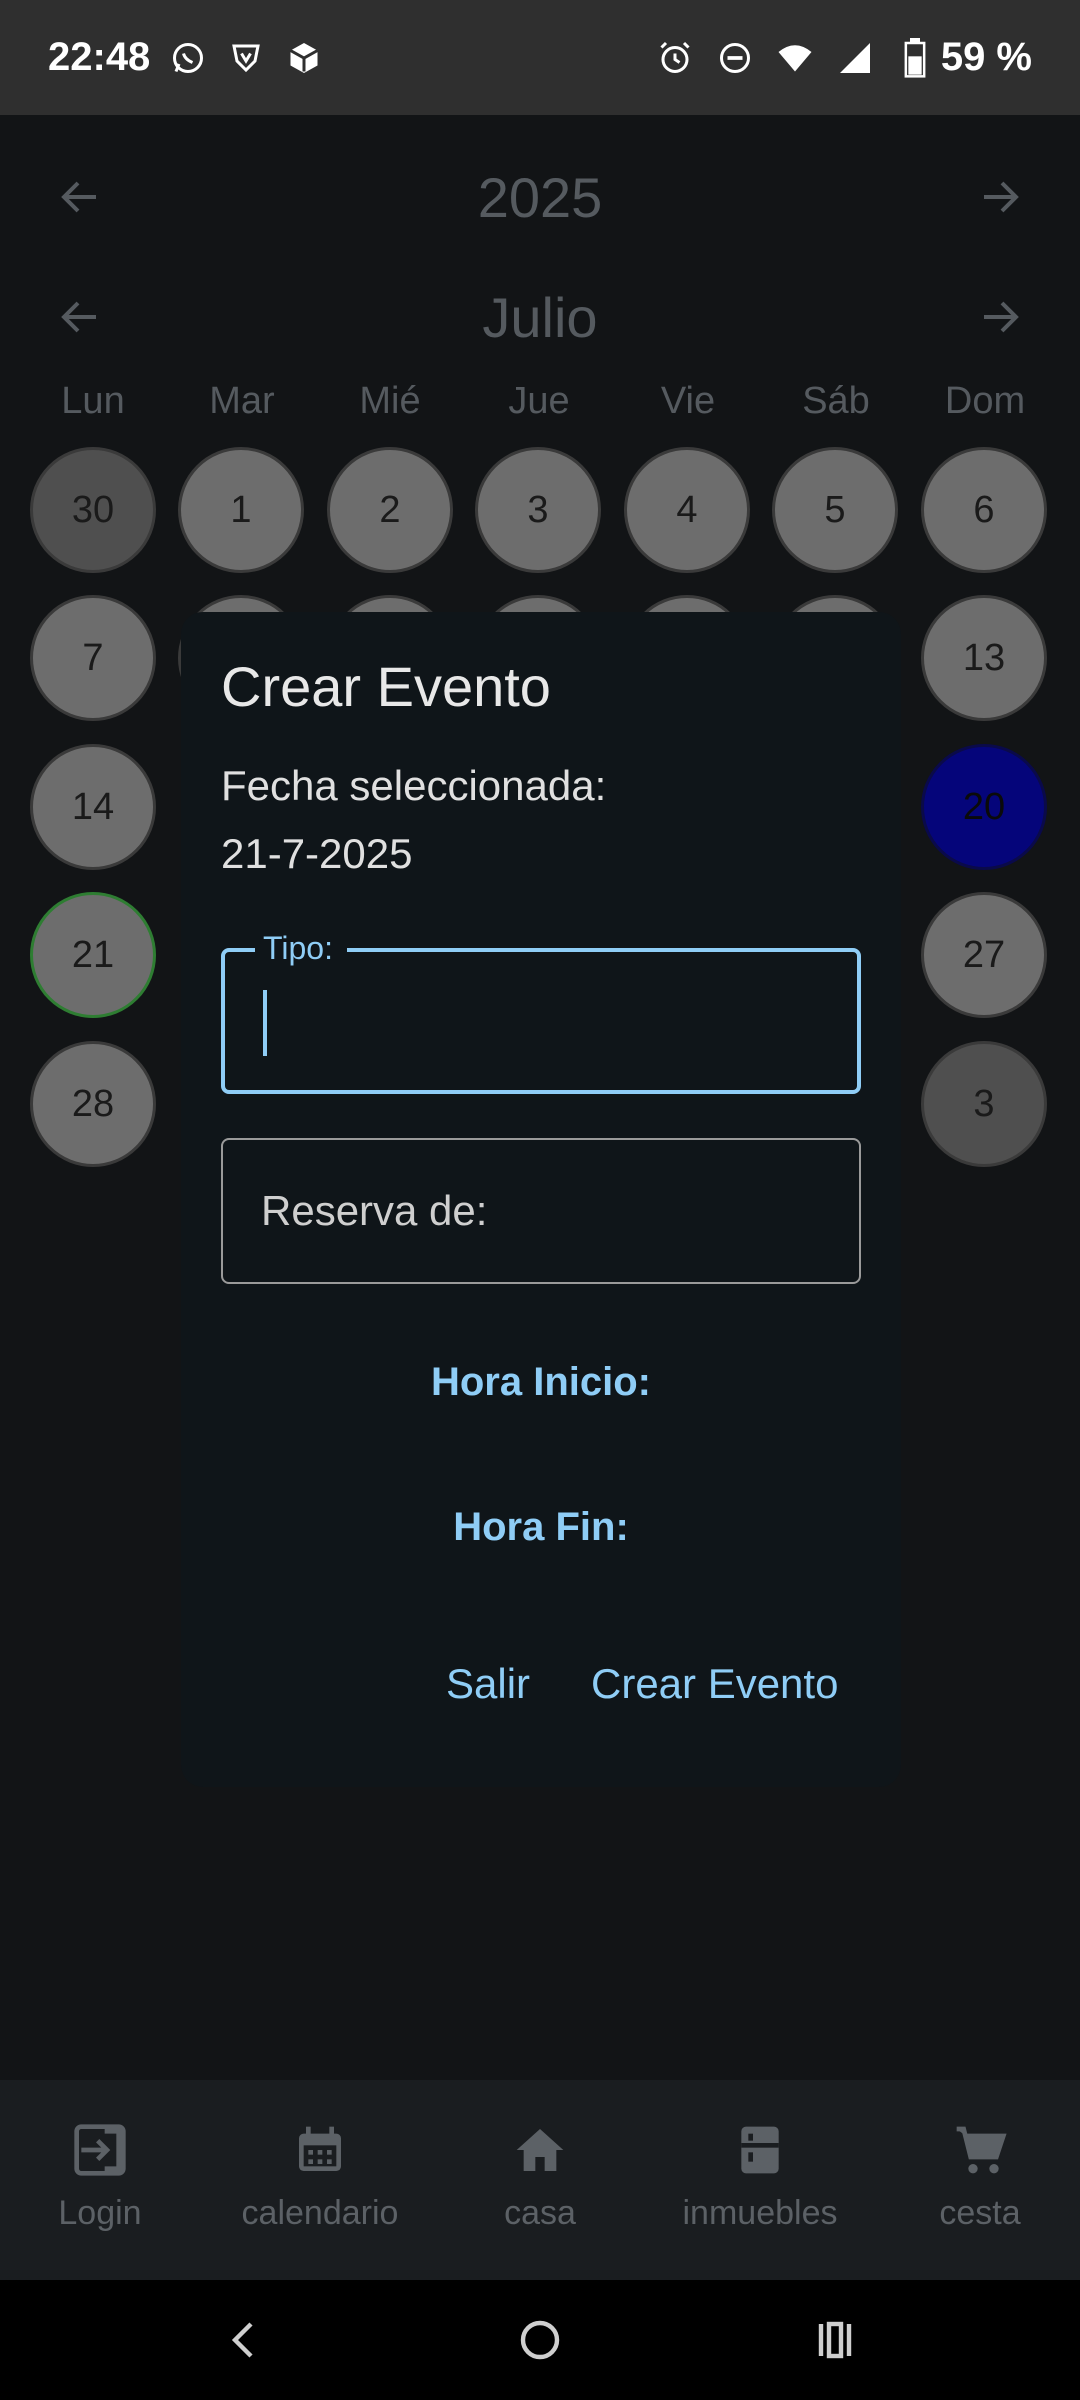 This screenshot has height=2400, width=1080. I want to click on day-cell: 30, so click(93, 510).